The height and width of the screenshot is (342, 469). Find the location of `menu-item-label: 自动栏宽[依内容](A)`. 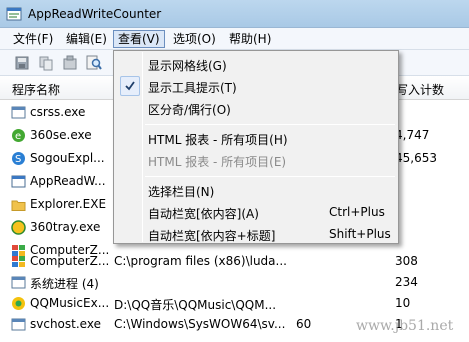

menu-item-label: 自动栏宽[依内容](A) is located at coordinates (203, 214).